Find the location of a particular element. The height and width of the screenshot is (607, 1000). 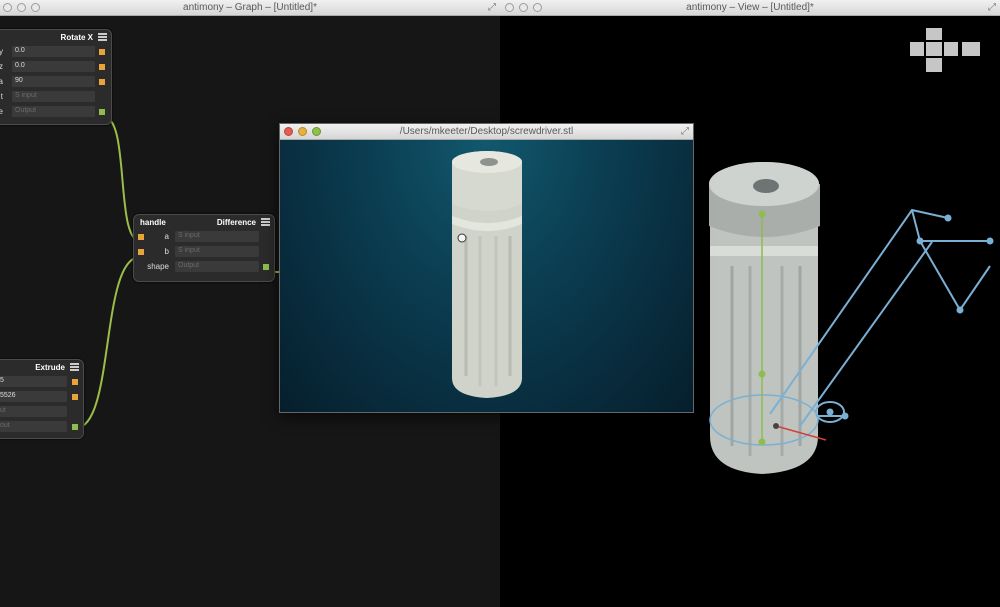

row-label: z is located at coordinates (1, 66).